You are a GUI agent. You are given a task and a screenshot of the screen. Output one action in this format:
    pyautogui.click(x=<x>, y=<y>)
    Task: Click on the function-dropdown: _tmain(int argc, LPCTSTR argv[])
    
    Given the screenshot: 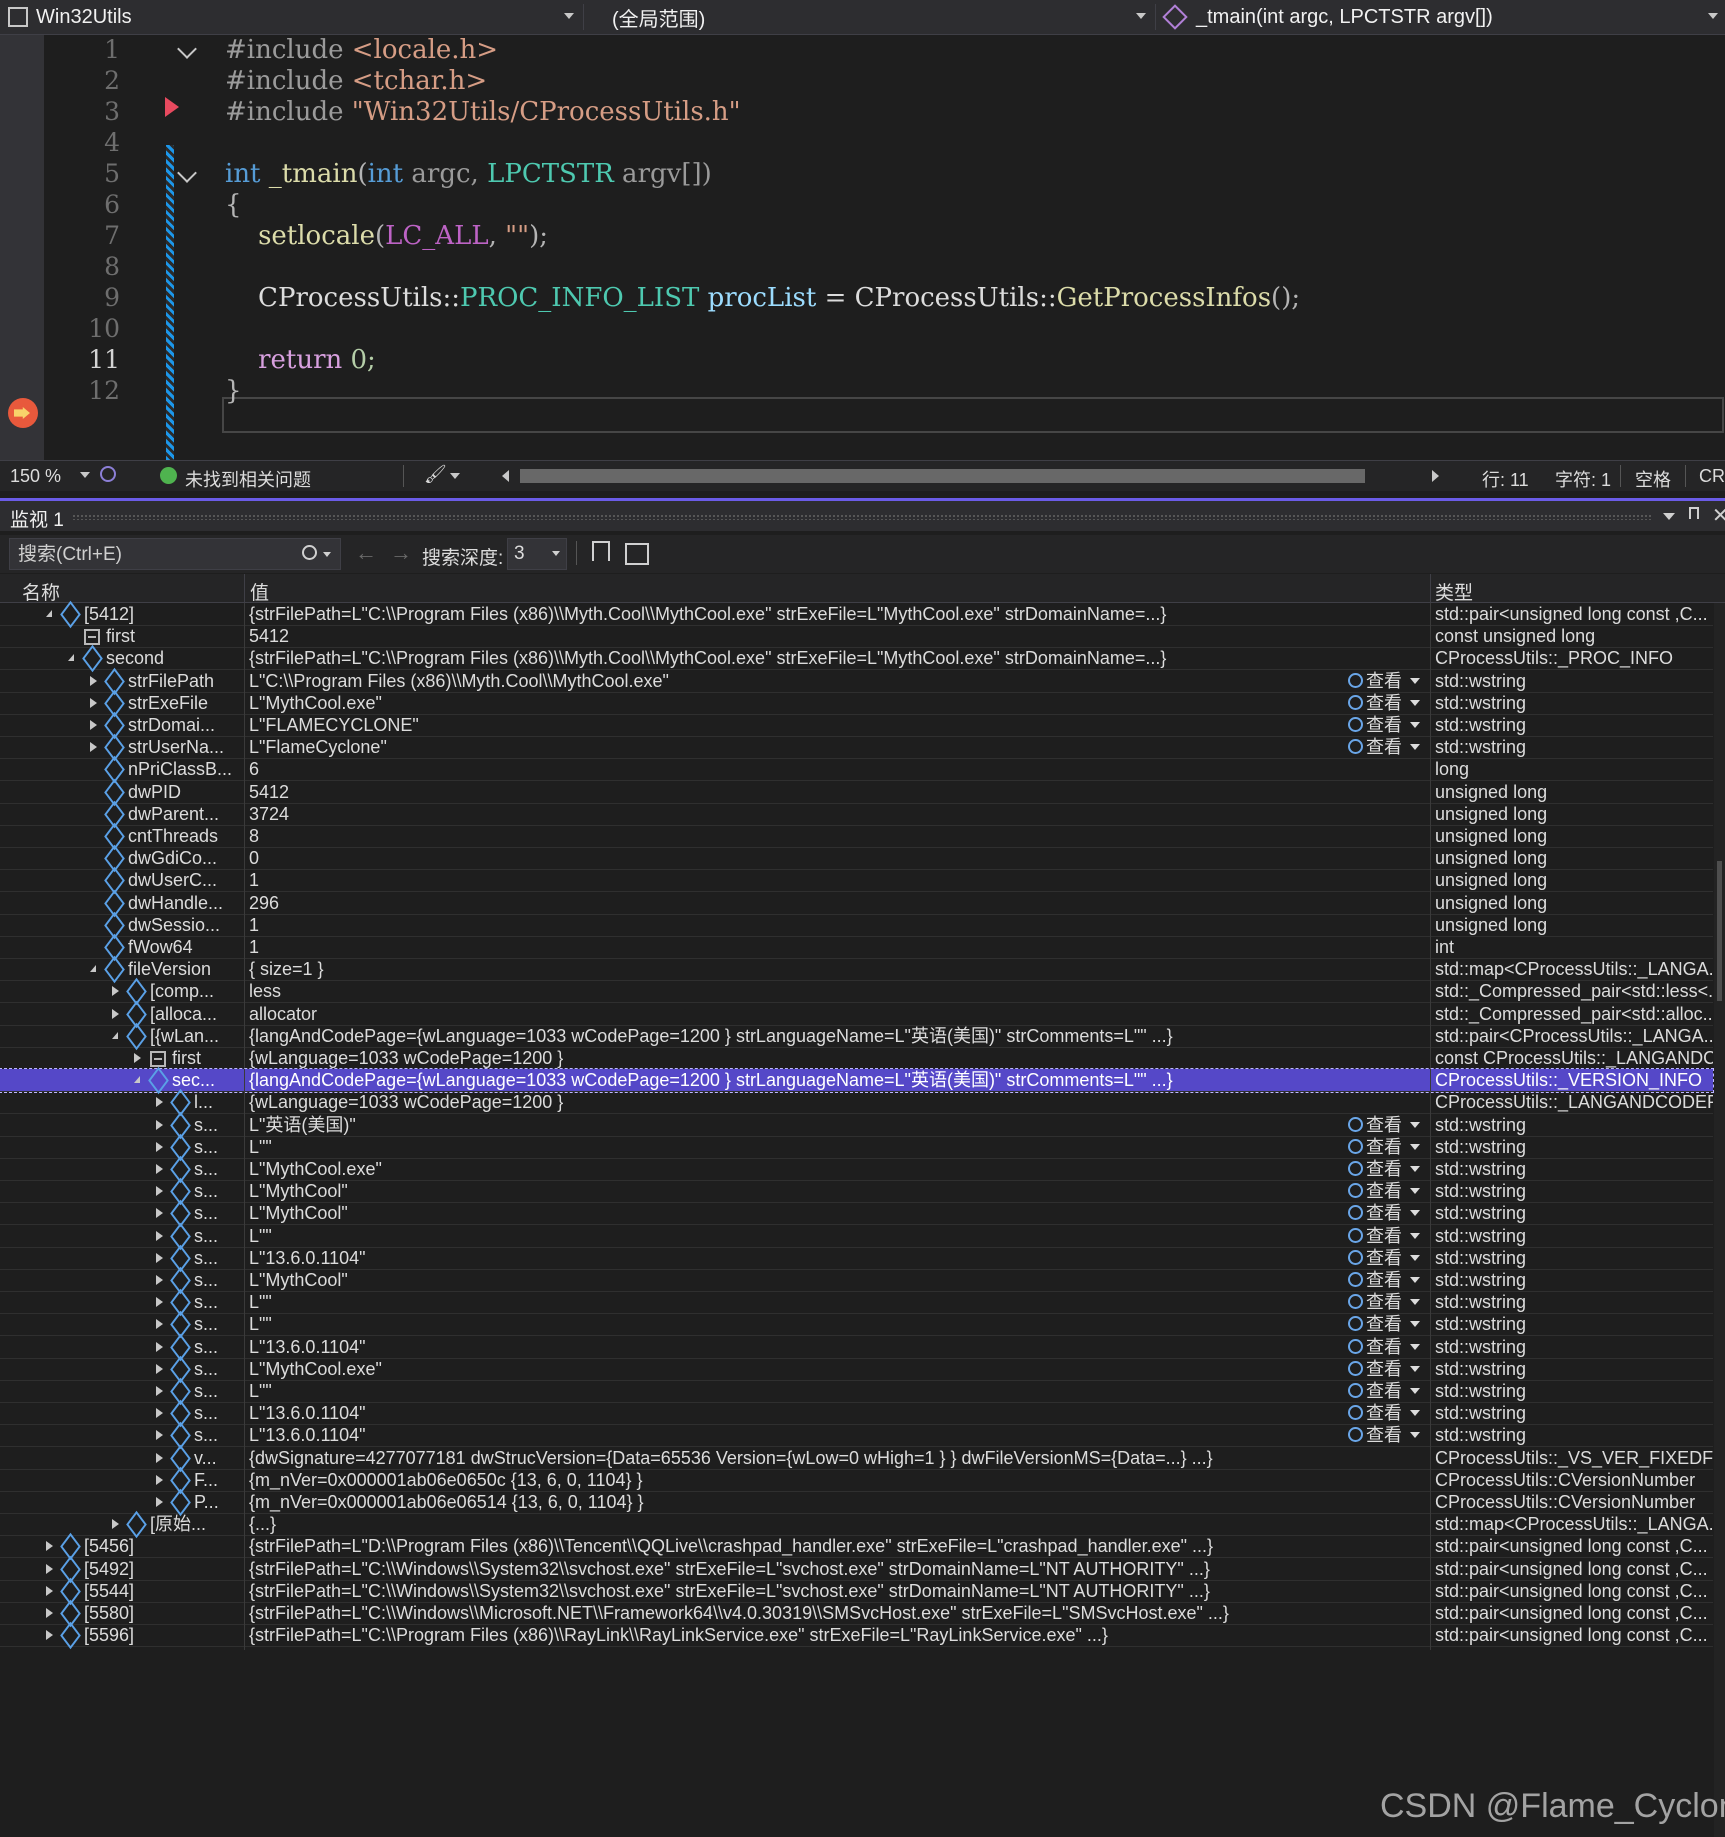 What is the action you would take?
    pyautogui.click(x=1442, y=17)
    